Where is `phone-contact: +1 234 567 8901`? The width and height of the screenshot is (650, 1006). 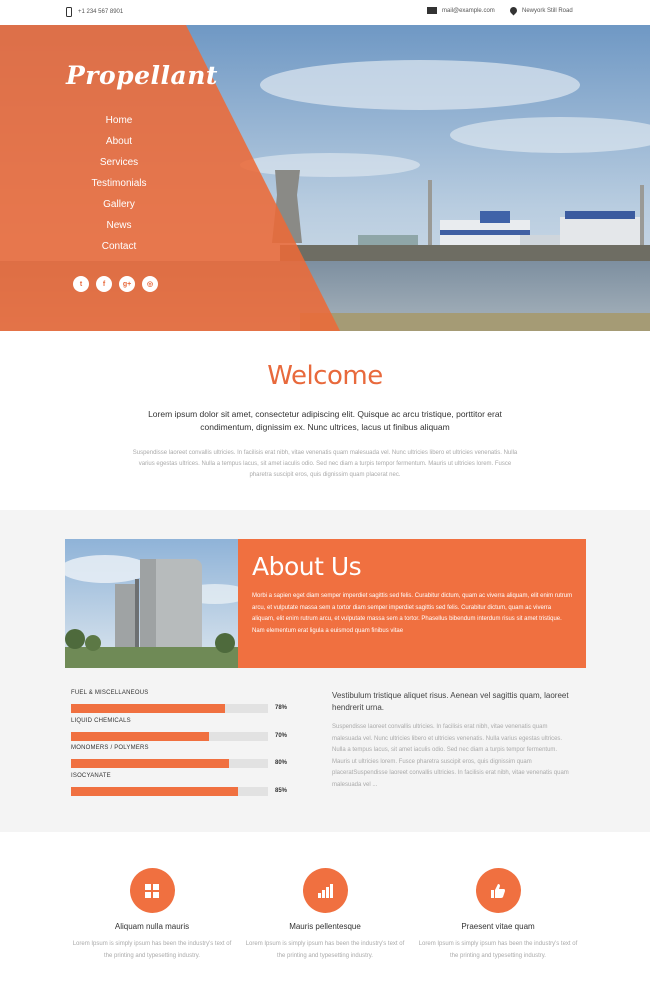
phone-contact: +1 234 567 8901 is located at coordinates (94, 12).